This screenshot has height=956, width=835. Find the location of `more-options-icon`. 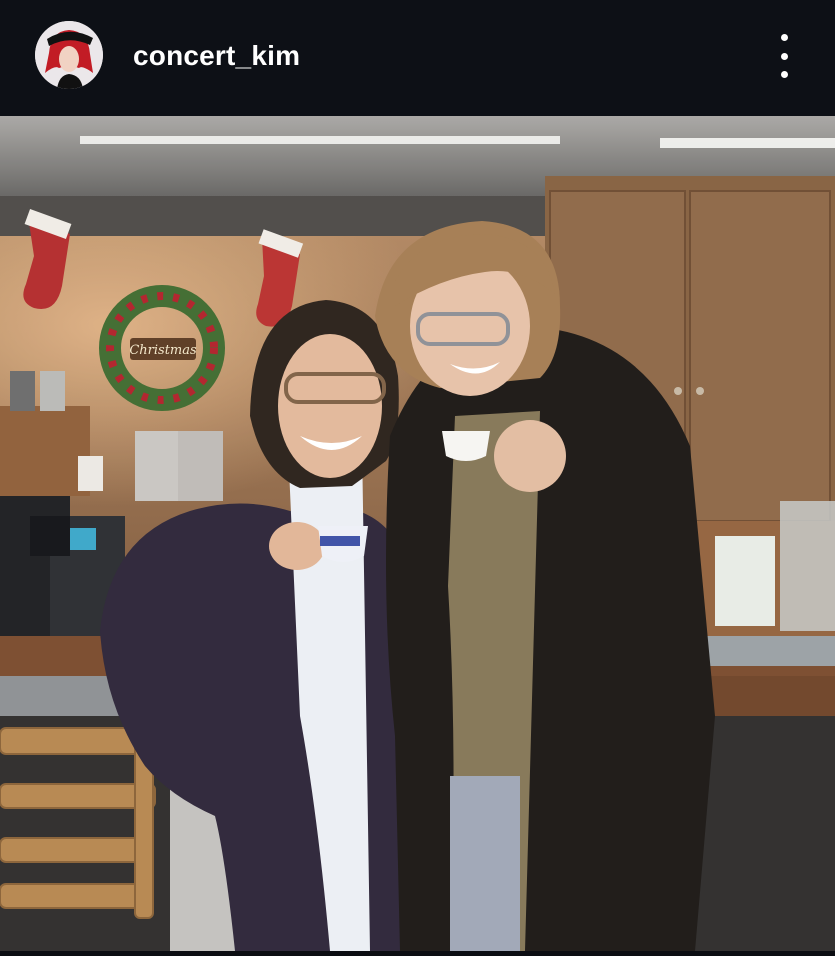

more-options-icon is located at coordinates (784, 56).